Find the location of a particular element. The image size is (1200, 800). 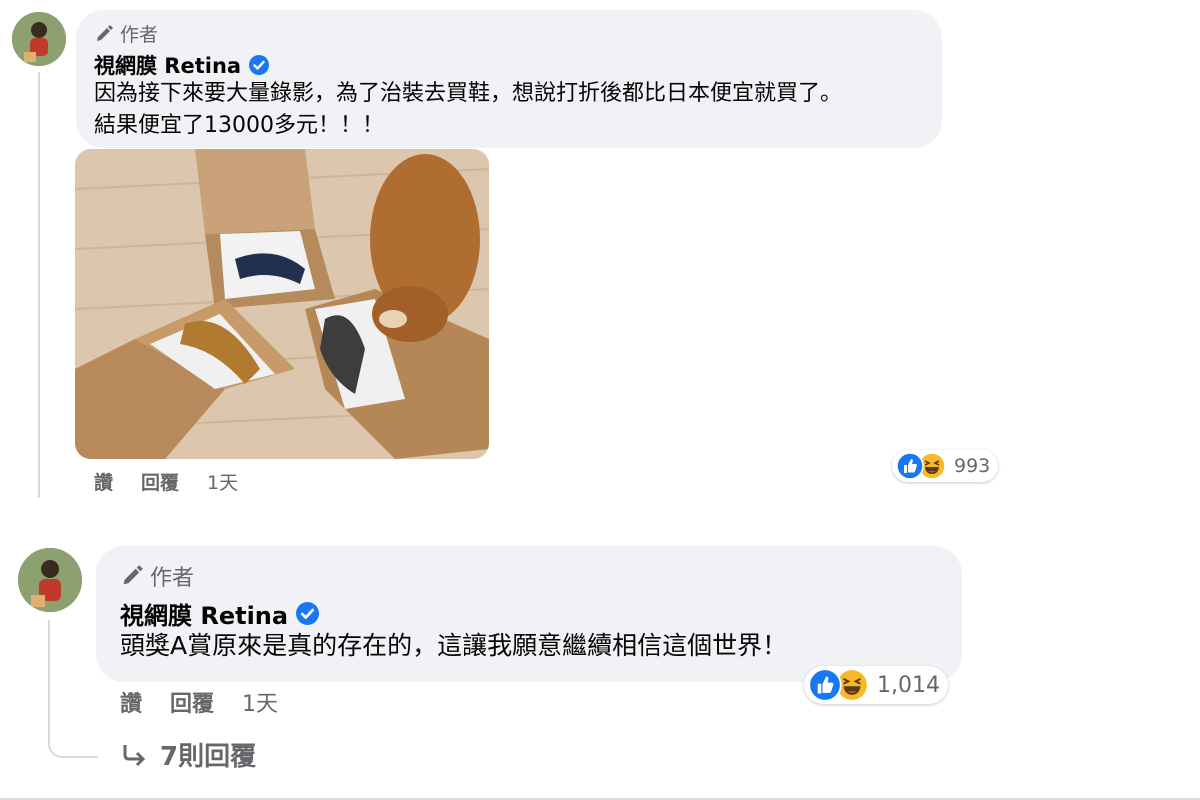

reply-arrow-icon is located at coordinates (134, 755).